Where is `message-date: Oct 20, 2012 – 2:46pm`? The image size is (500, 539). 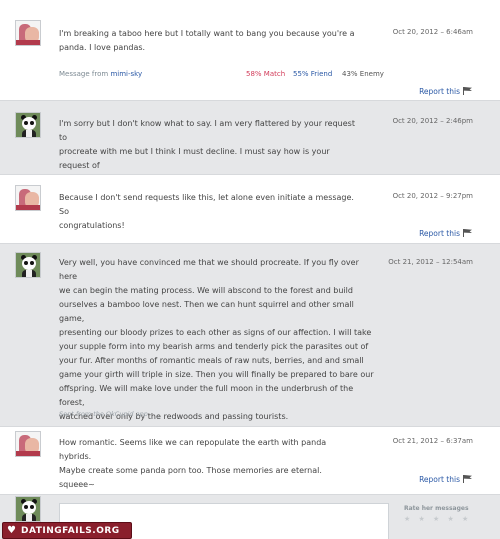 message-date: Oct 20, 2012 – 2:46pm is located at coordinates (432, 121).